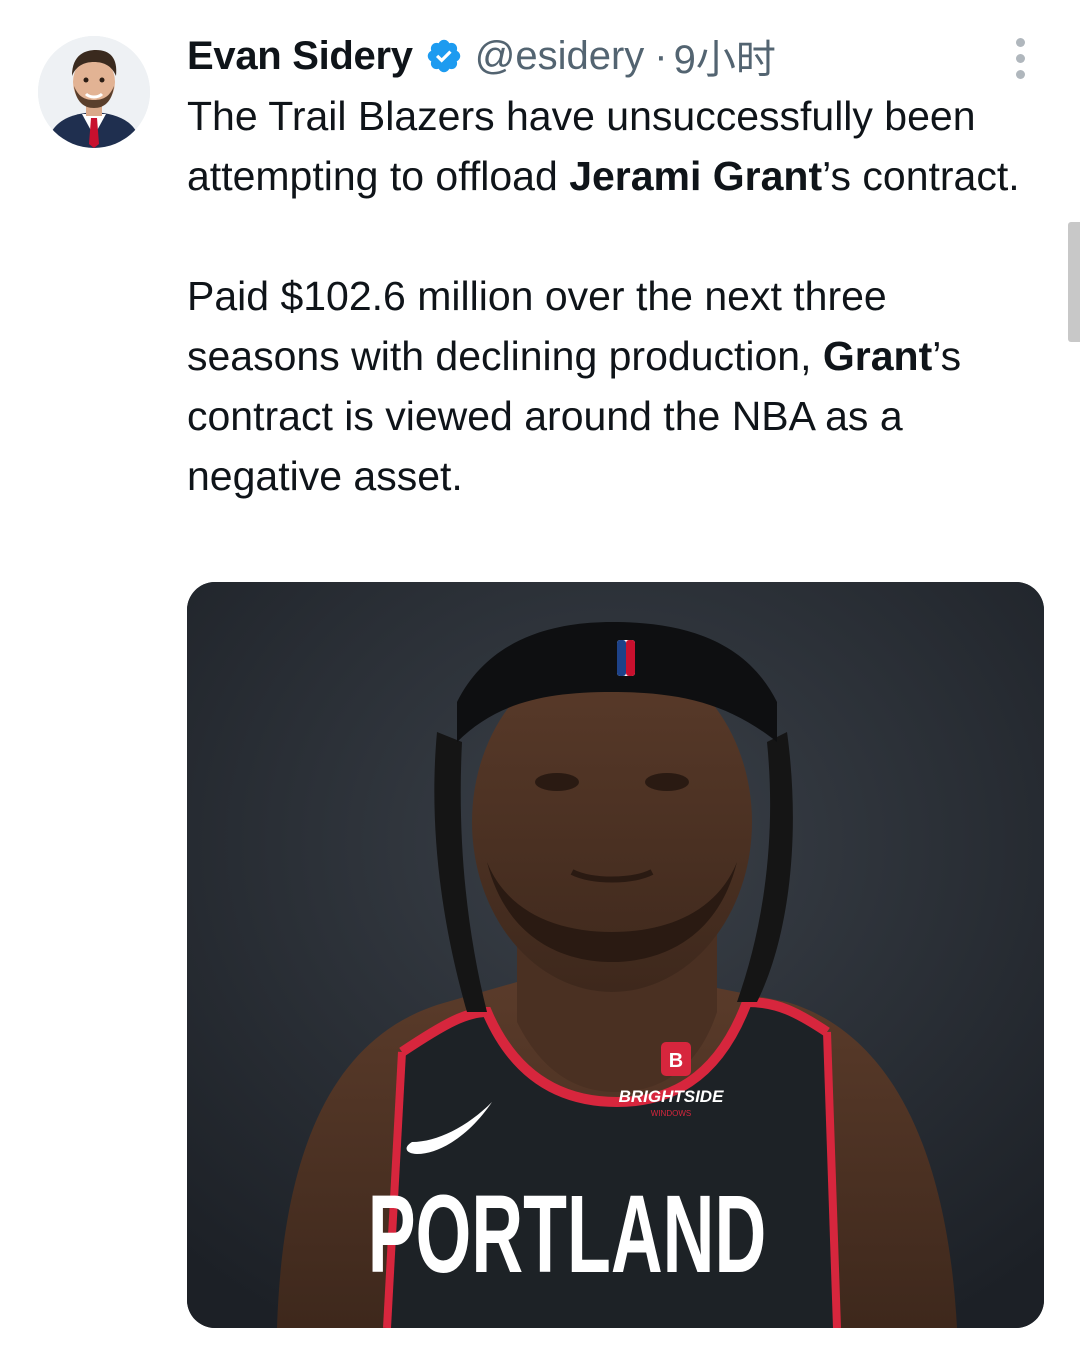  What do you see at coordinates (671, 1113) in the screenshot?
I see `jersey-sponsor-subtext: WINDOWS` at bounding box center [671, 1113].